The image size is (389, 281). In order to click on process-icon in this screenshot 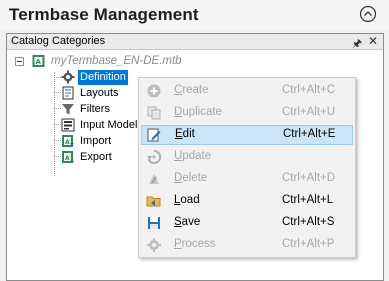, I will do `click(154, 245)`.